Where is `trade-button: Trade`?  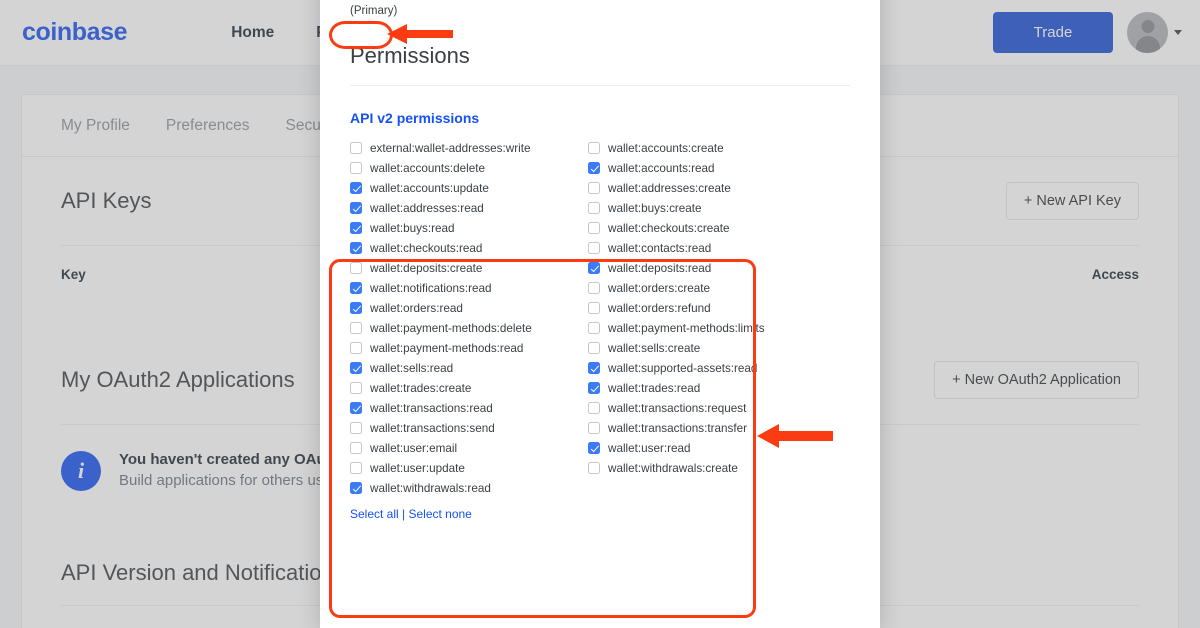 trade-button: Trade is located at coordinates (1053, 32).